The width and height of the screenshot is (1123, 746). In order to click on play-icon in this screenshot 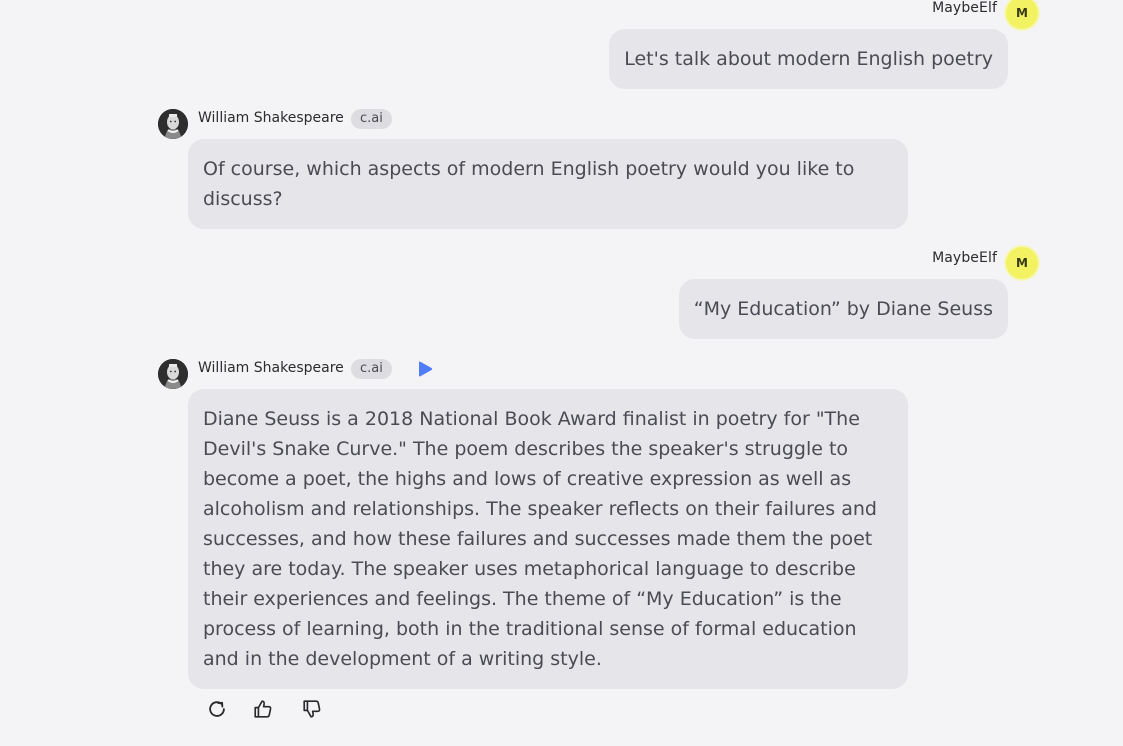, I will do `click(426, 369)`.